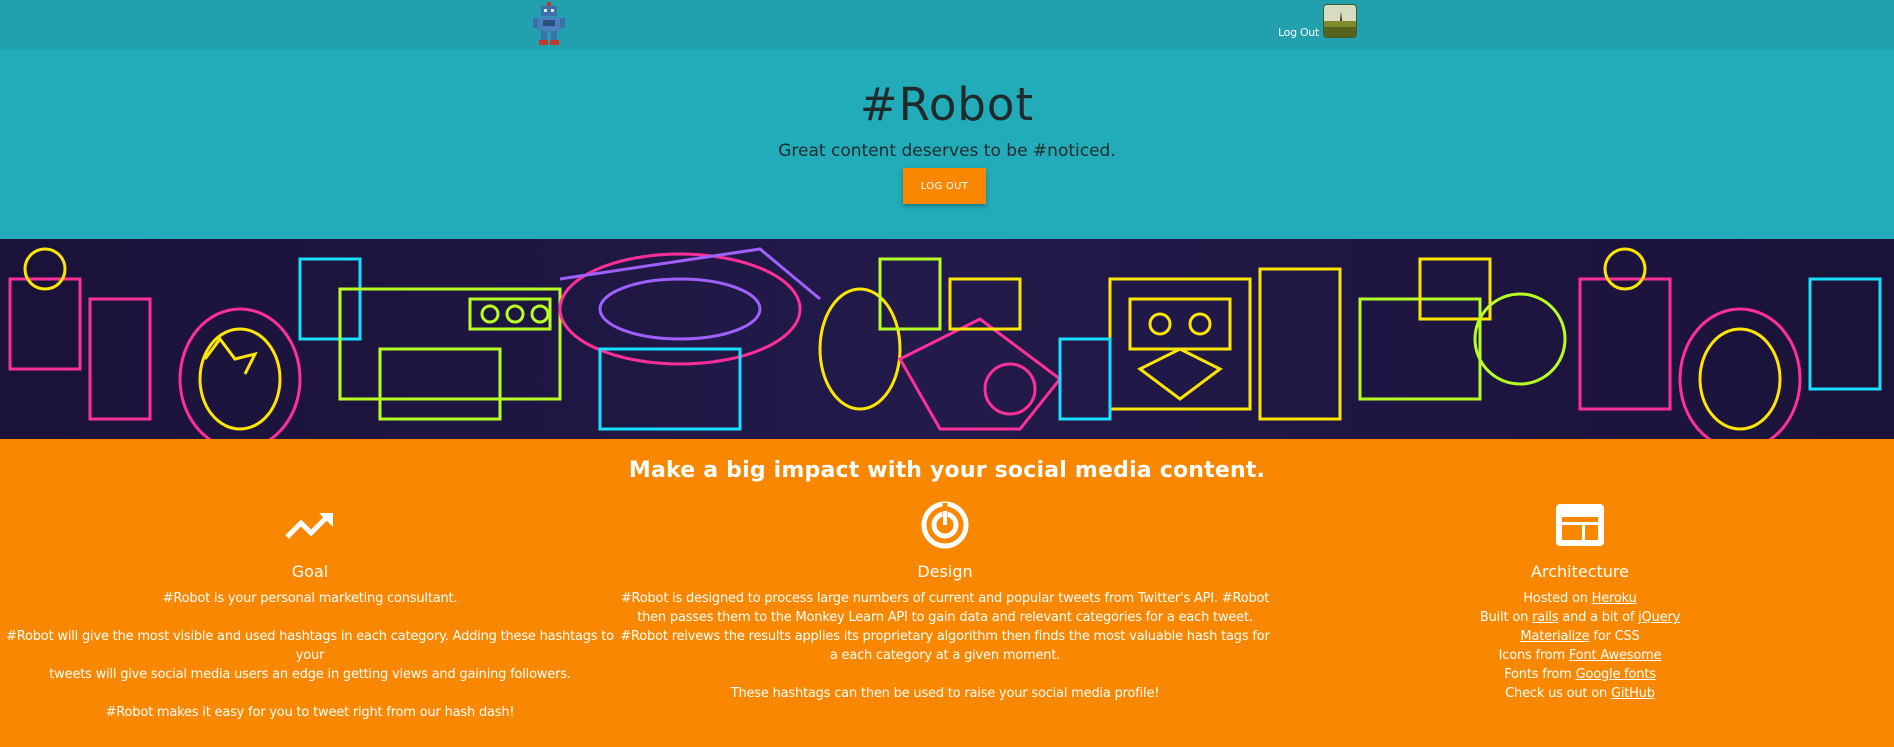 The height and width of the screenshot is (747, 1894). Describe the element at coordinates (1557, 598) in the screenshot. I see `hosted-prefix: Hosted on` at that location.